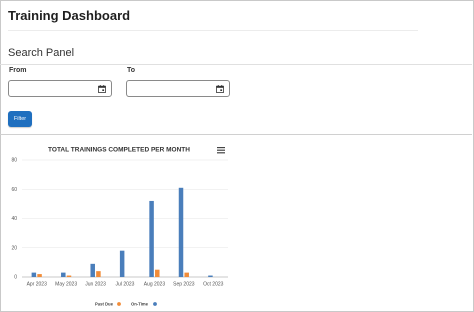 This screenshot has width=474, height=312. I want to click on y-tick-label: 20, so click(14, 248).